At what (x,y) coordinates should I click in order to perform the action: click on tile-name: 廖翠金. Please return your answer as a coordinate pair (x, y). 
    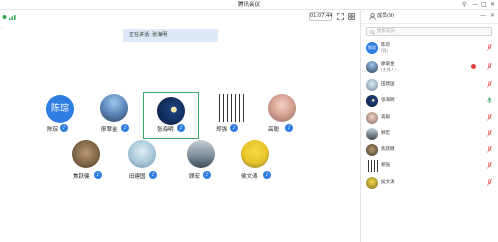
    Looking at the image, I should click on (109, 130).